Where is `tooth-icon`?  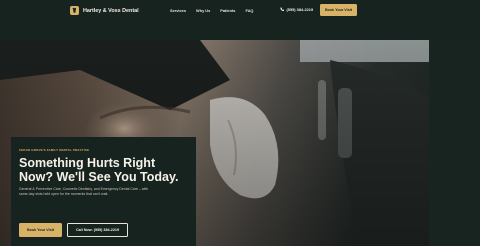 tooth-icon is located at coordinates (74, 10).